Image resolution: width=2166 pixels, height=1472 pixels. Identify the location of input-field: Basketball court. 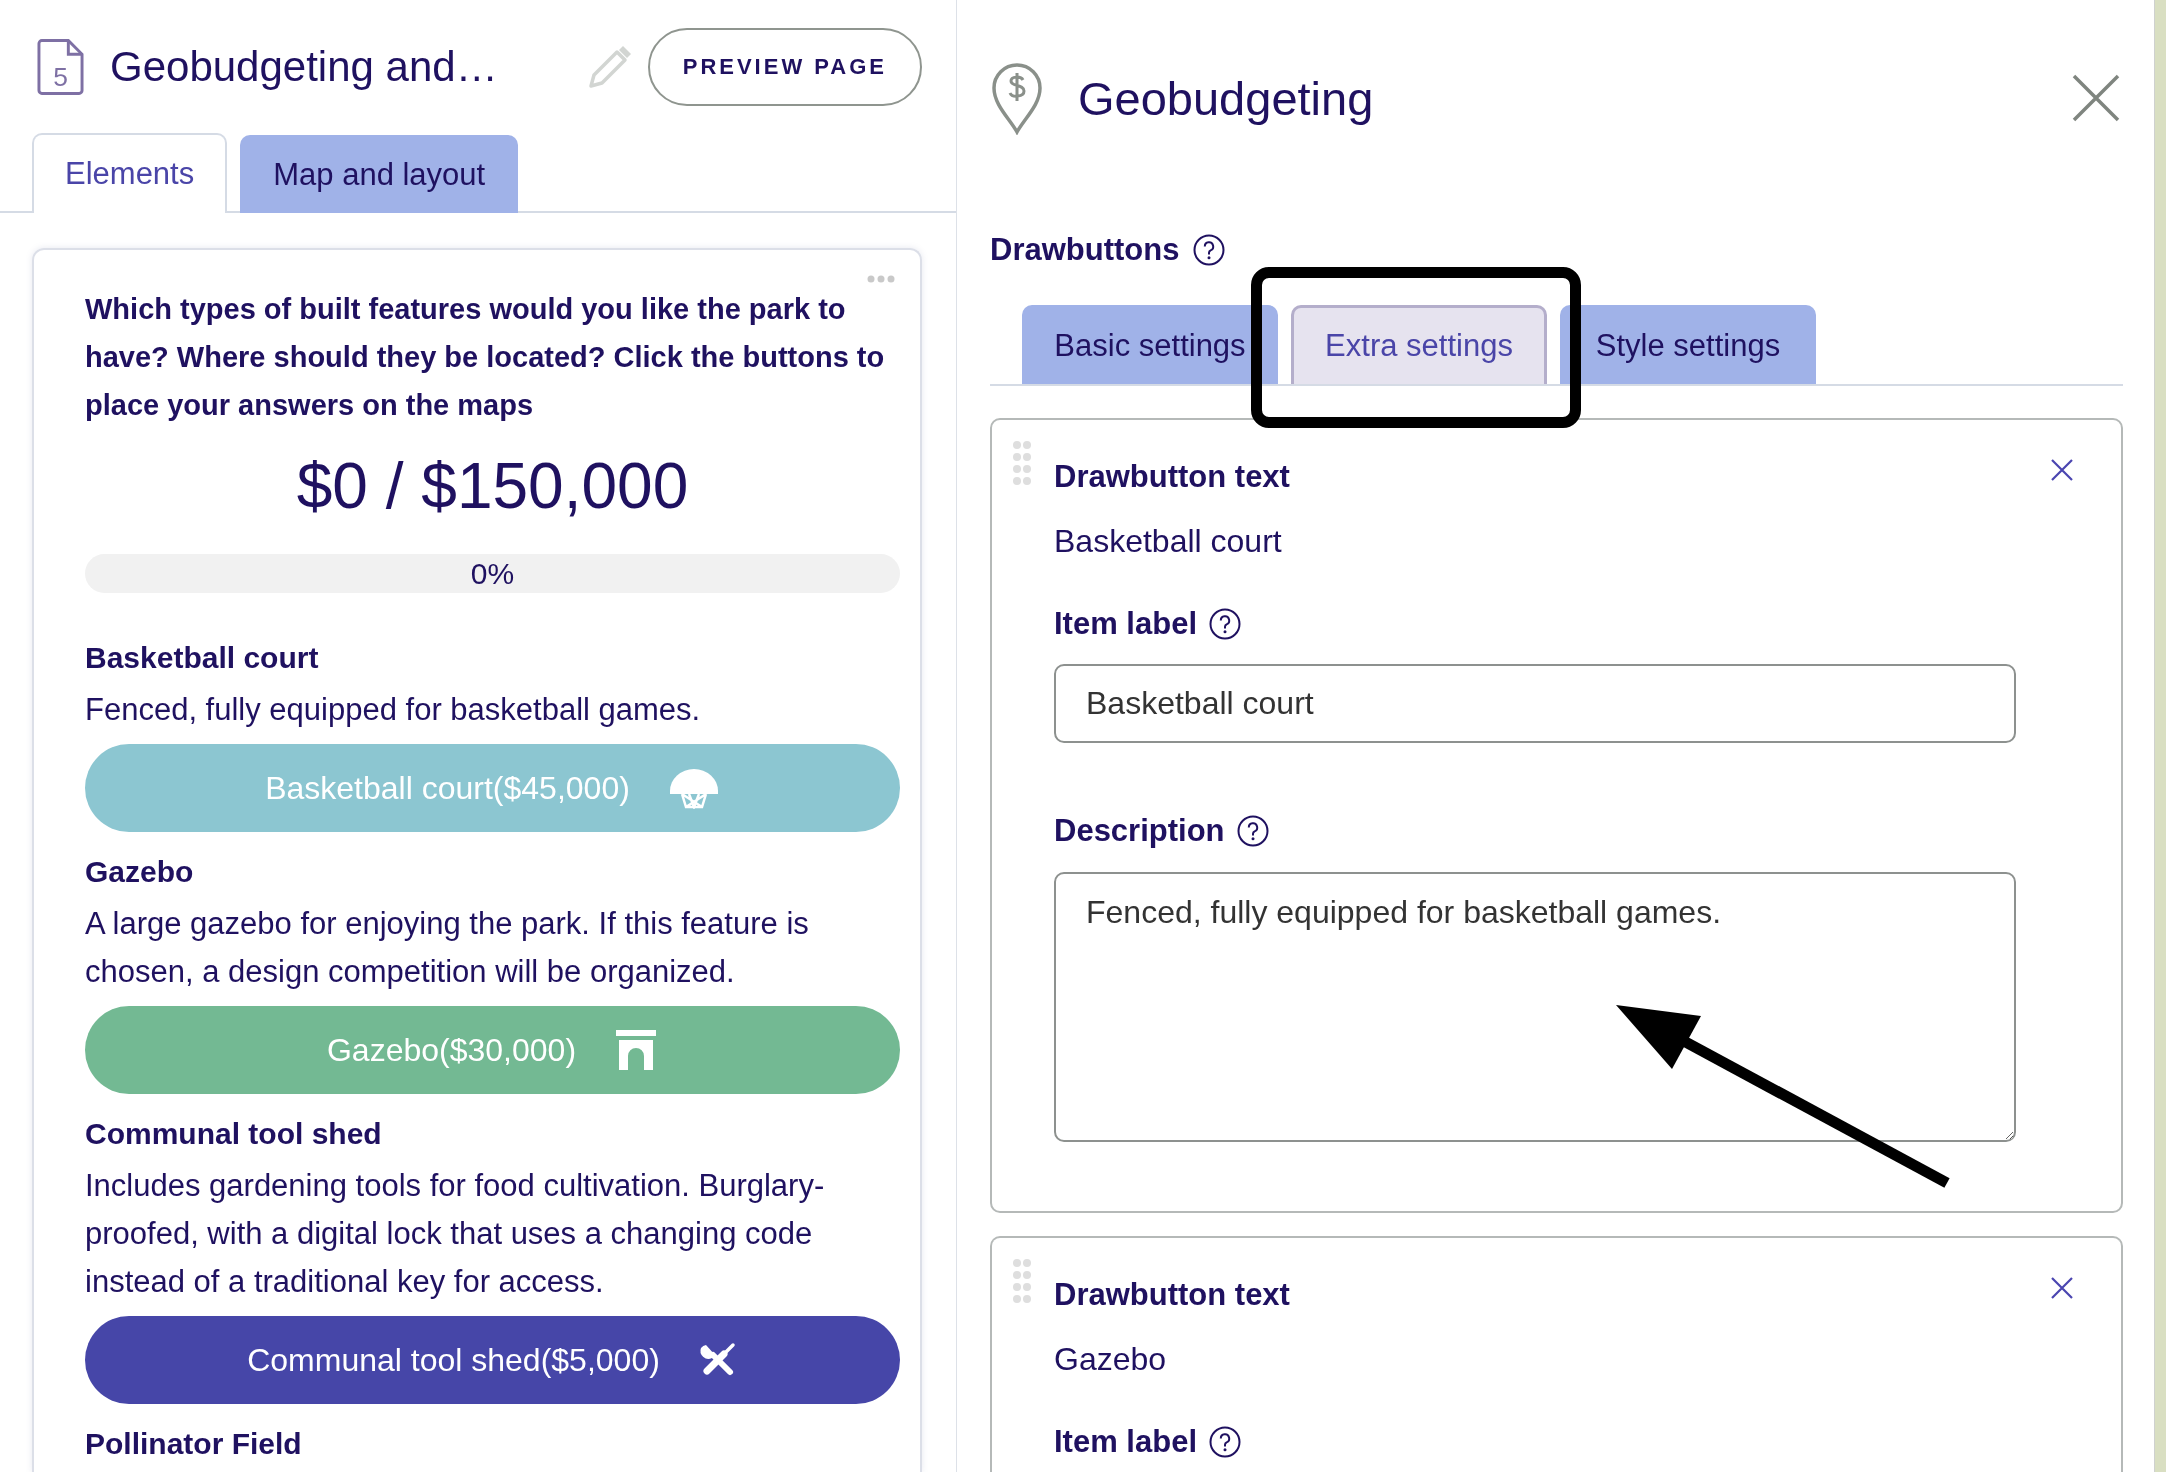
(1535, 703).